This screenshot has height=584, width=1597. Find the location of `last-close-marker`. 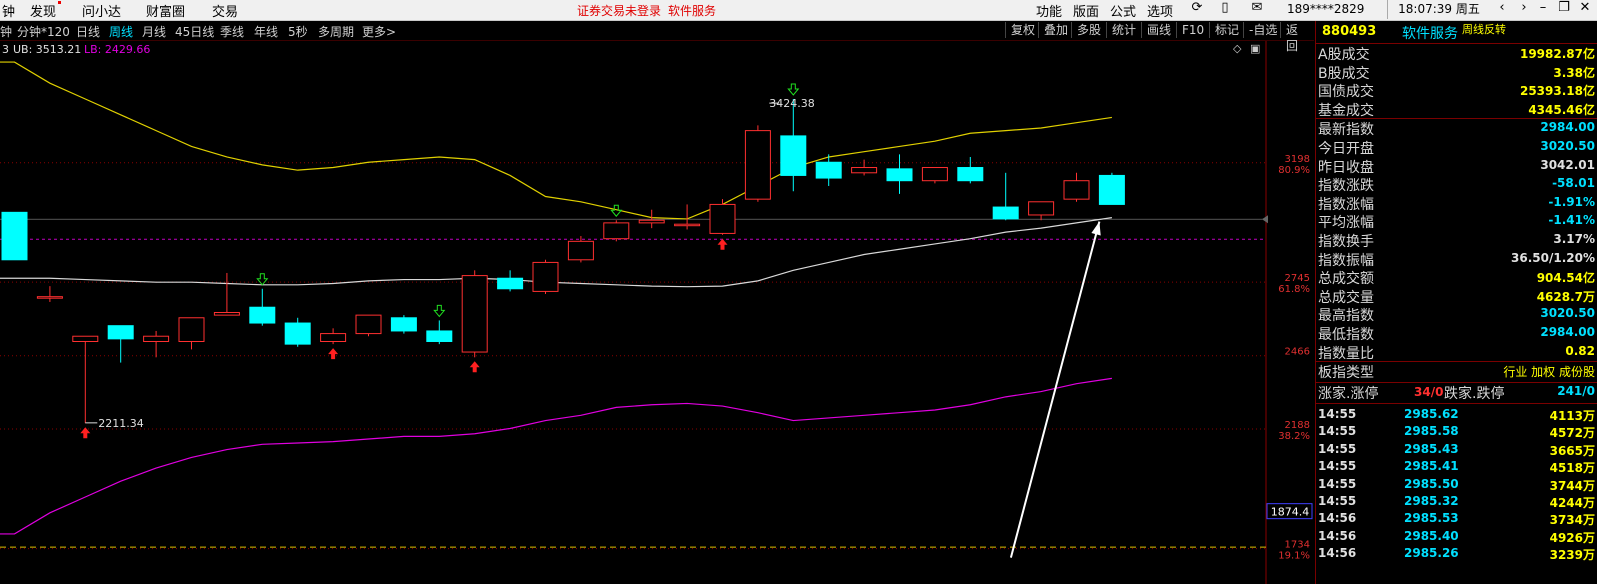

last-close-marker is located at coordinates (1265, 219).